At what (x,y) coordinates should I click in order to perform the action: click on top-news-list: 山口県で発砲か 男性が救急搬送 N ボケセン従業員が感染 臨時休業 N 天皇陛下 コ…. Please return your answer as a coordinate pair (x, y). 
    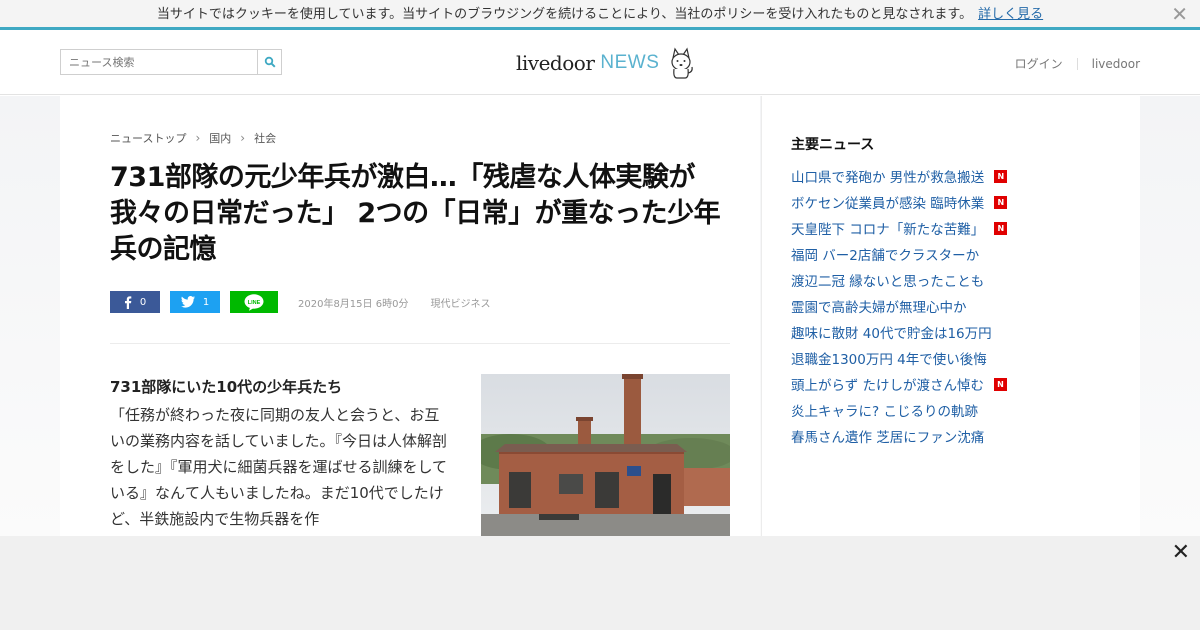
    Looking at the image, I should click on (956, 306).